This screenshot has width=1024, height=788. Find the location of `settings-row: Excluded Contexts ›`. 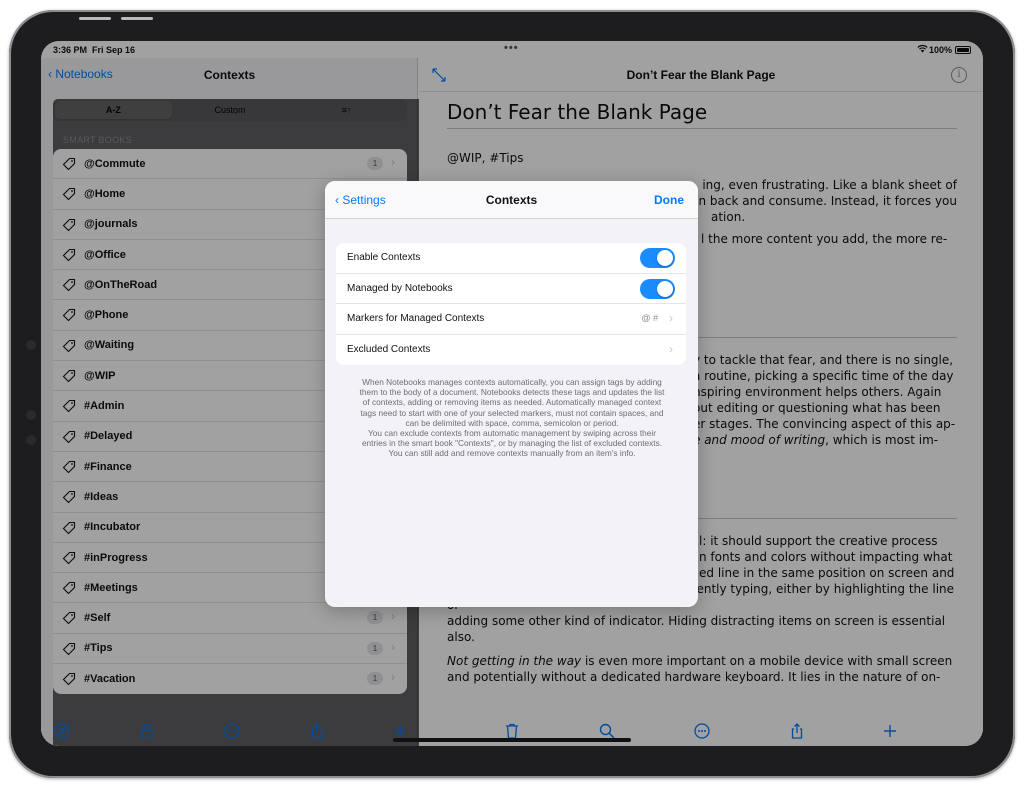

settings-row: Excluded Contexts › is located at coordinates (511, 350).